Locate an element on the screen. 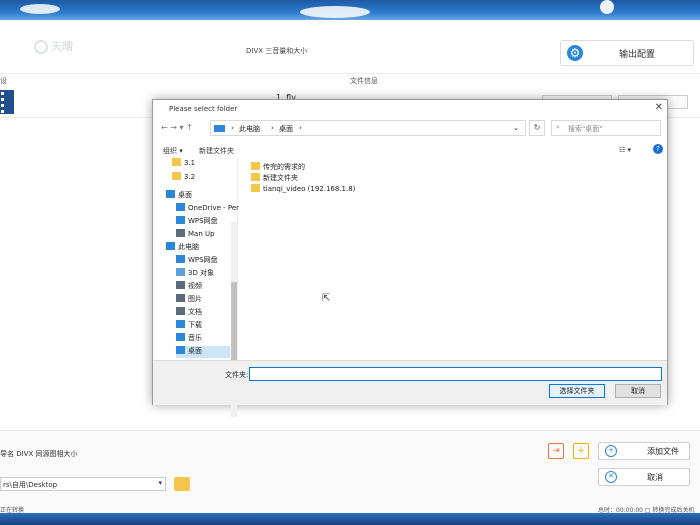  output-settings-label: 输出配置 is located at coordinates (637, 55).